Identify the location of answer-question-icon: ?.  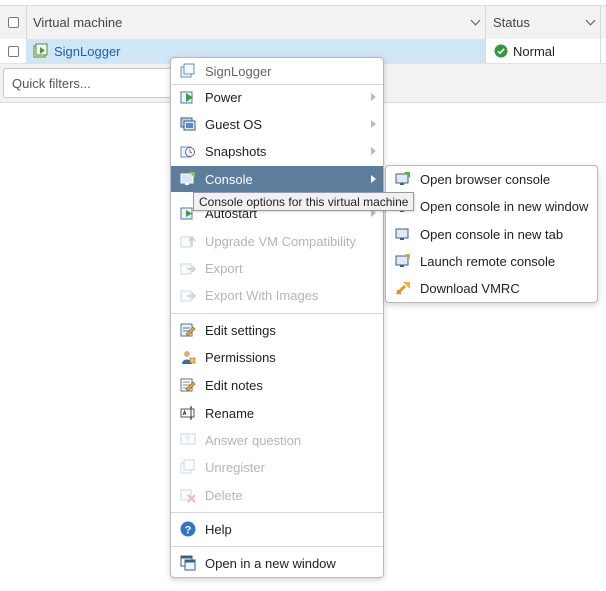
(188, 439).